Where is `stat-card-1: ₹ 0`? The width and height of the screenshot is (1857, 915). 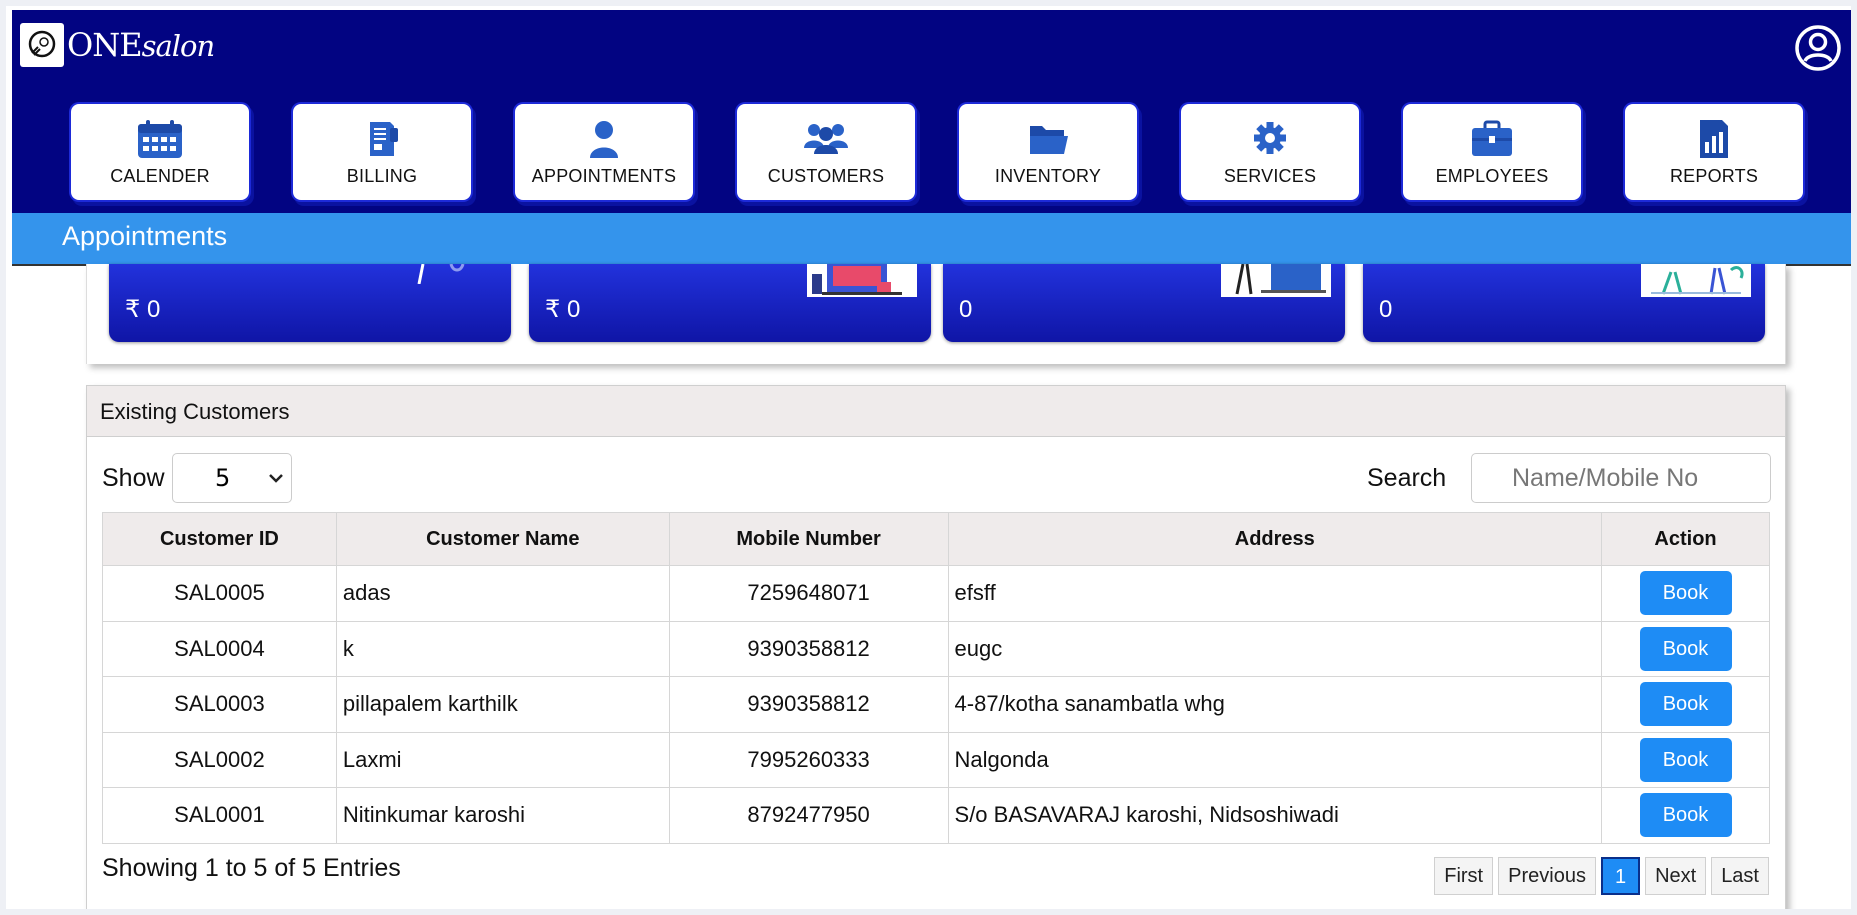 stat-card-1: ₹ 0 is located at coordinates (310, 303).